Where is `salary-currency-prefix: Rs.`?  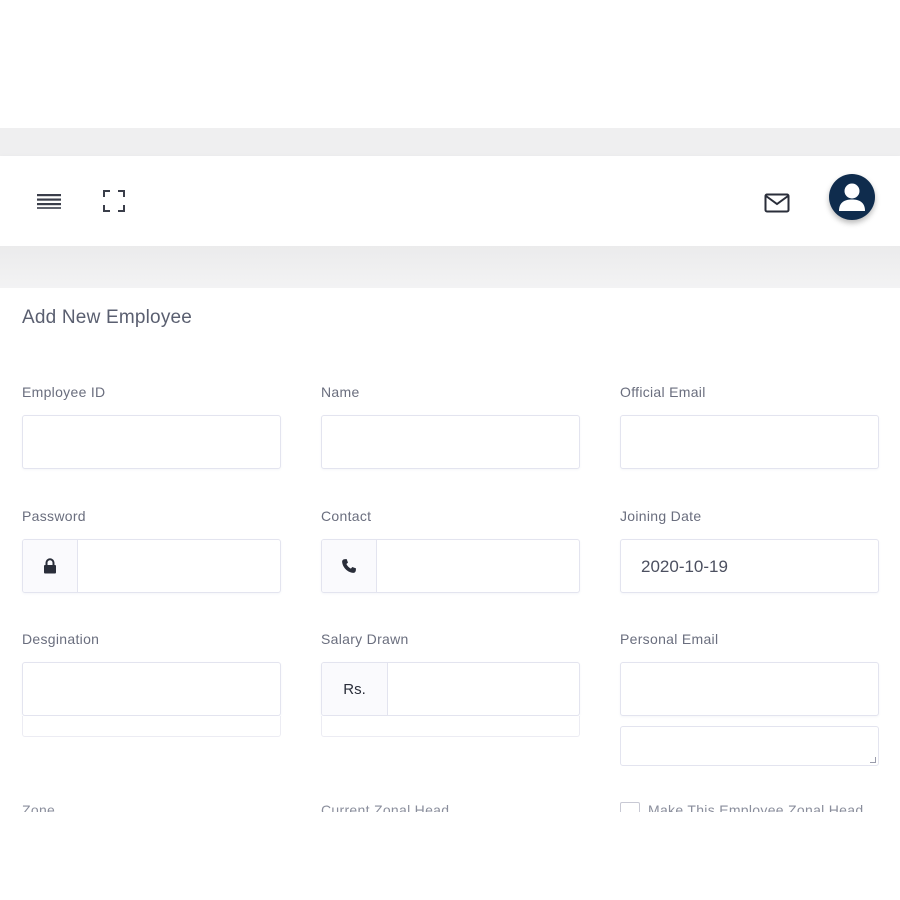
salary-currency-prefix: Rs. is located at coordinates (355, 689).